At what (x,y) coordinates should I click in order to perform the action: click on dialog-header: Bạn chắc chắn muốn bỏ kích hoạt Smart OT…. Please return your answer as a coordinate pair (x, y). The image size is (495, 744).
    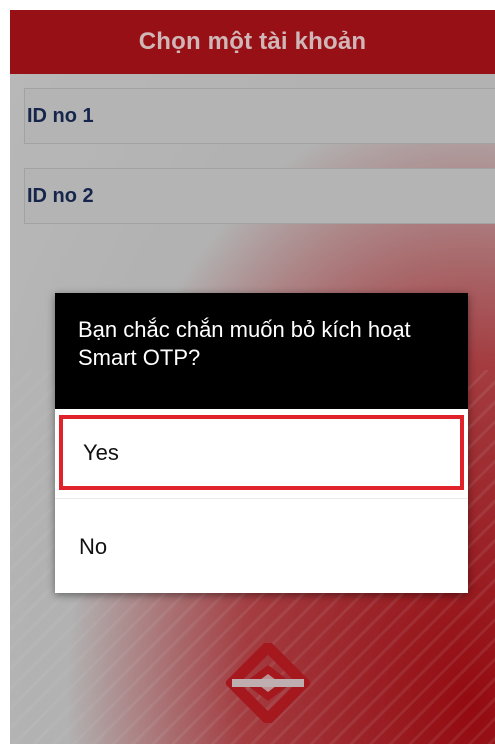
    Looking at the image, I should click on (261, 351).